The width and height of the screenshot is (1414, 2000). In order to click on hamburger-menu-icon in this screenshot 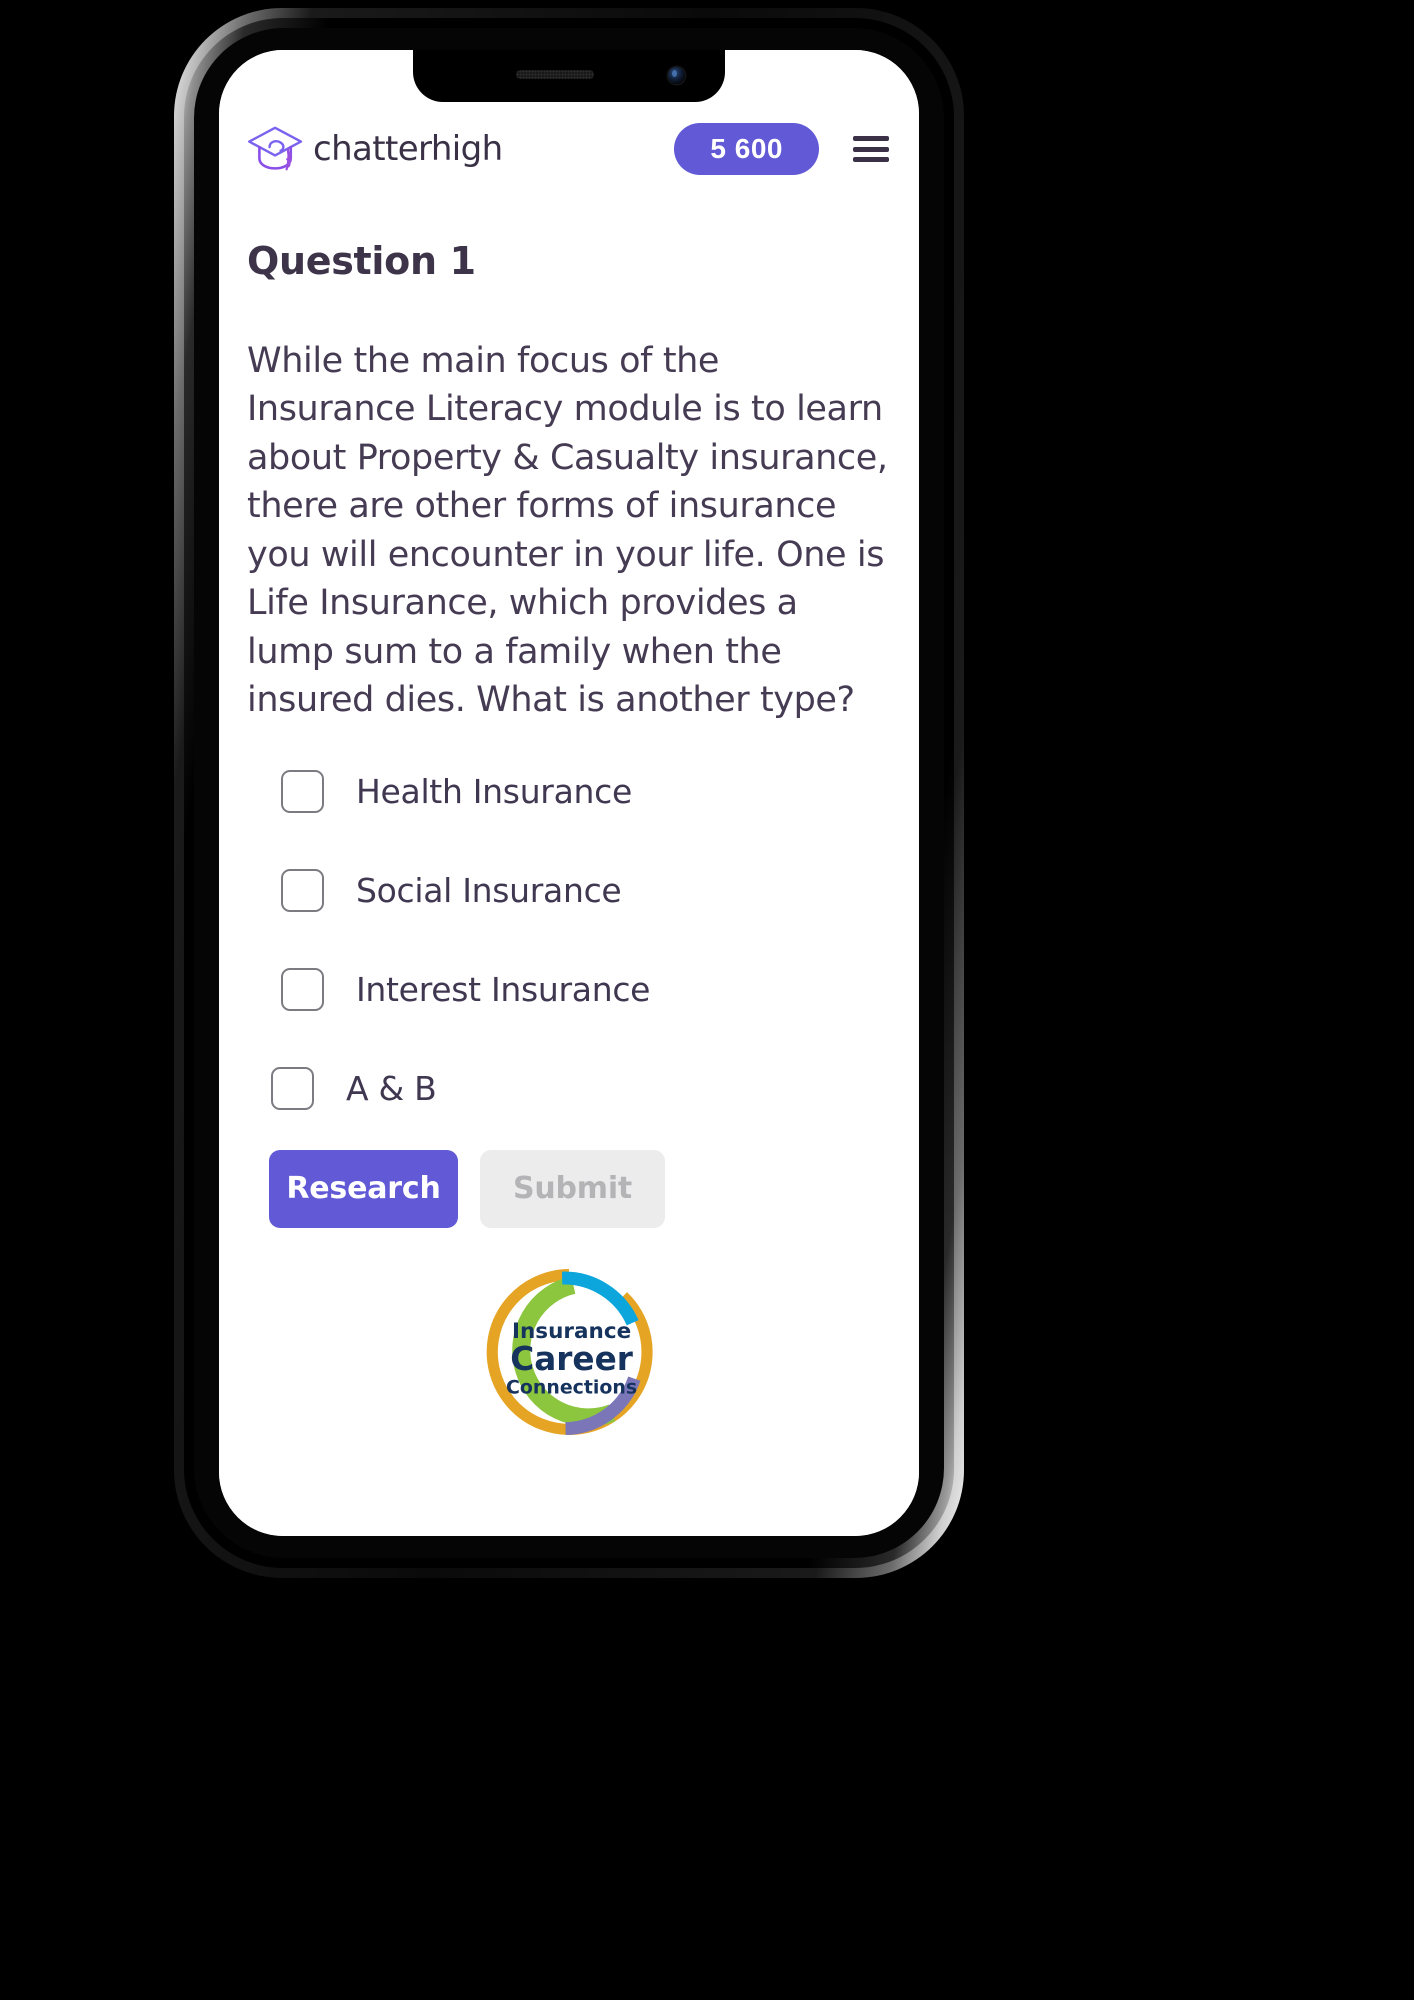, I will do `click(871, 149)`.